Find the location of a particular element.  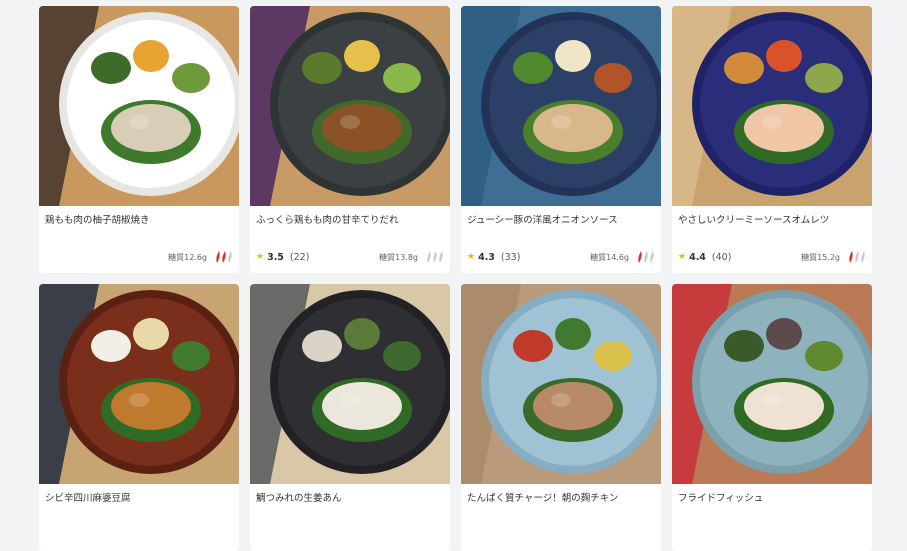

menu-card: シビ辛四川麻婆豆腐 is located at coordinates (139, 417).